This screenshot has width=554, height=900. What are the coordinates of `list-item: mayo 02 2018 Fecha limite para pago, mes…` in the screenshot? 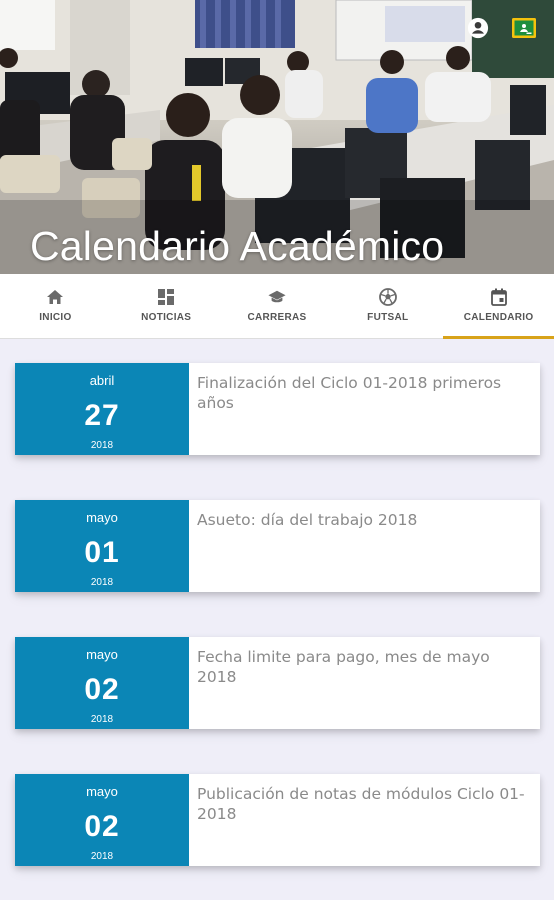 It's located at (277, 683).